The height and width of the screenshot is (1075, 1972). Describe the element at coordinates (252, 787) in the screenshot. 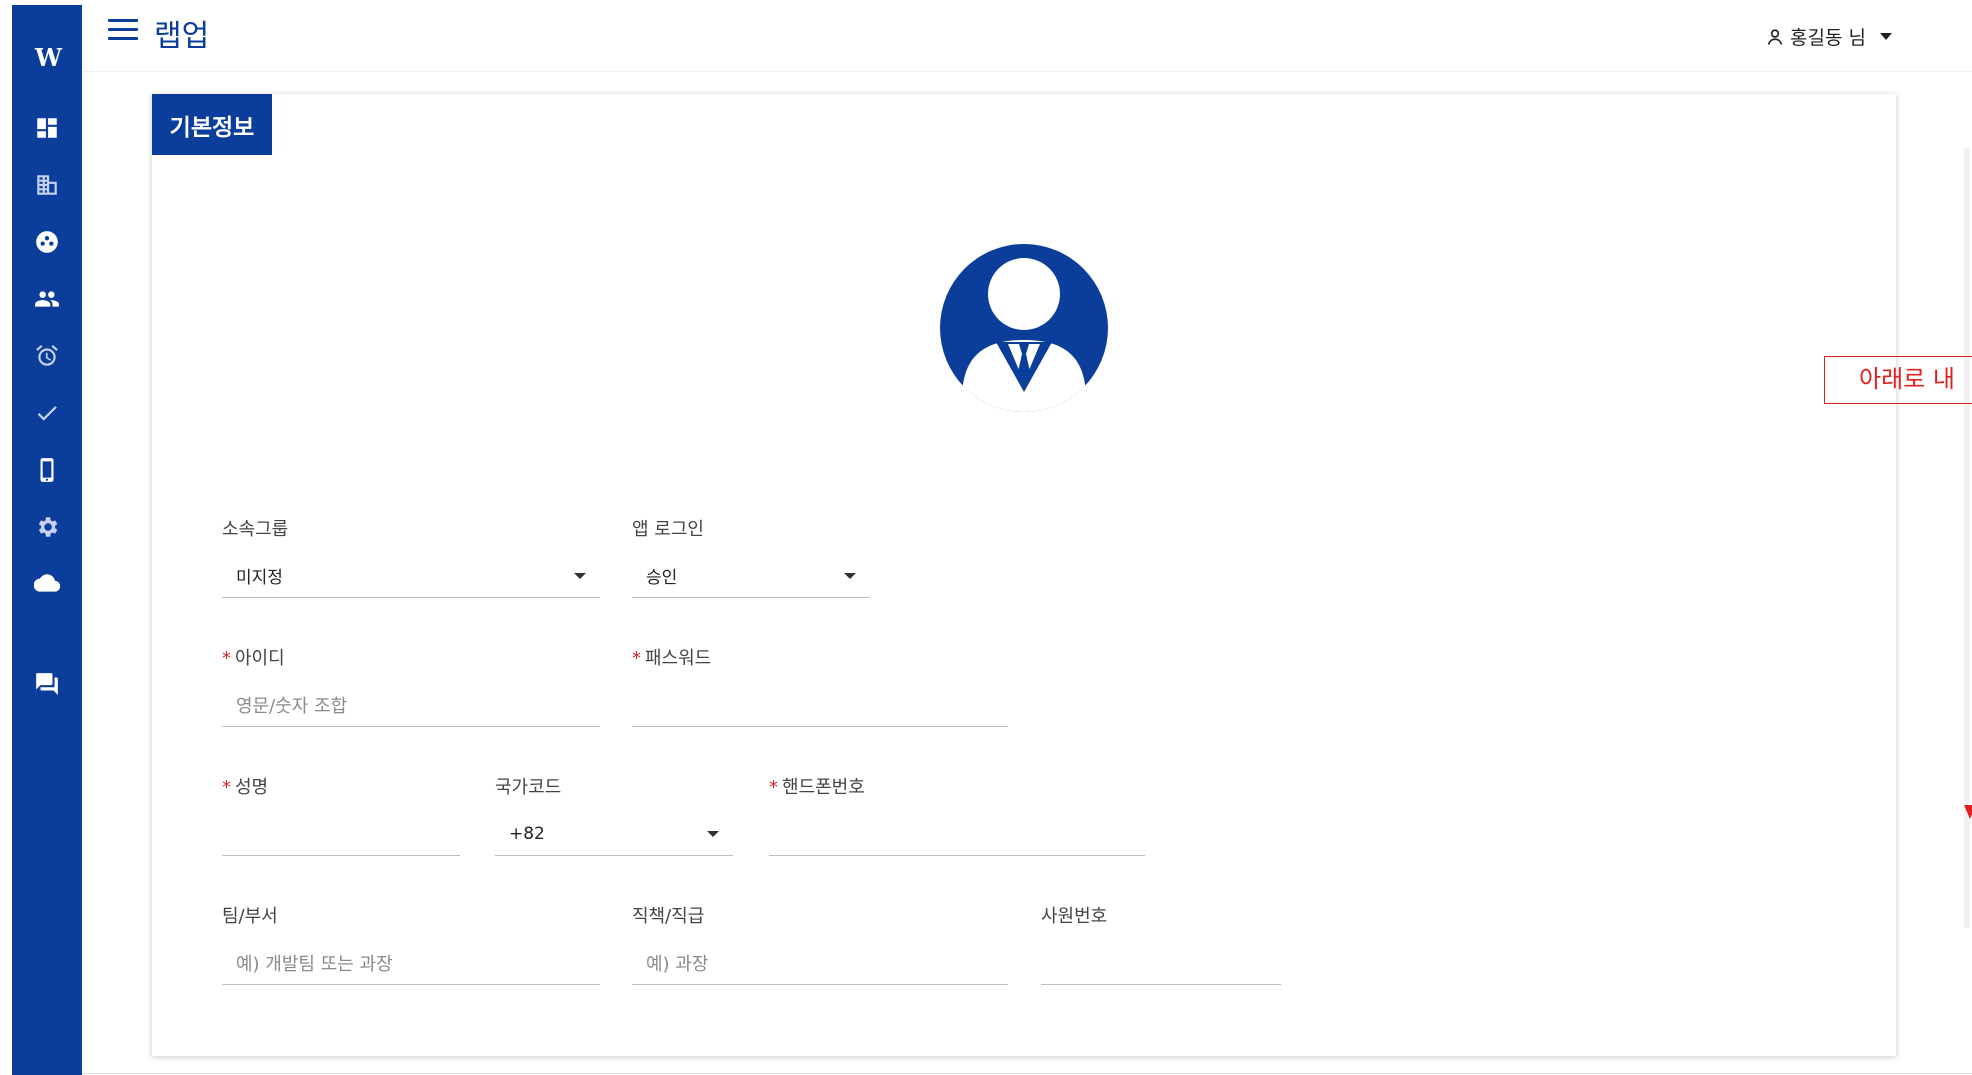

I see `name-label: 성명` at that location.